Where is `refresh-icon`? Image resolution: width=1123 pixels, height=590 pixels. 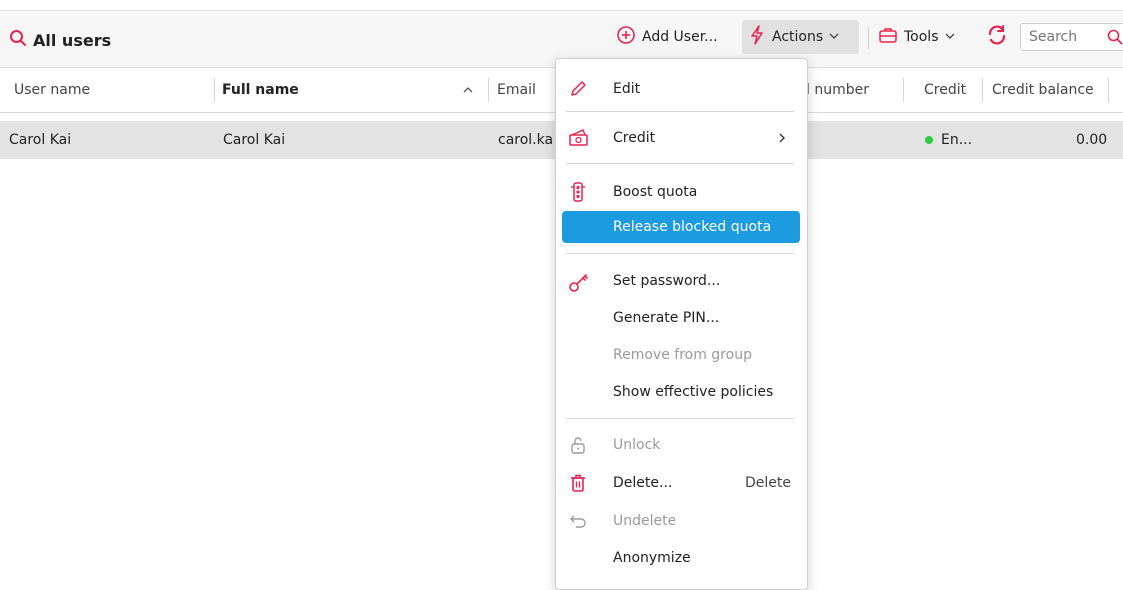
refresh-icon is located at coordinates (997, 37).